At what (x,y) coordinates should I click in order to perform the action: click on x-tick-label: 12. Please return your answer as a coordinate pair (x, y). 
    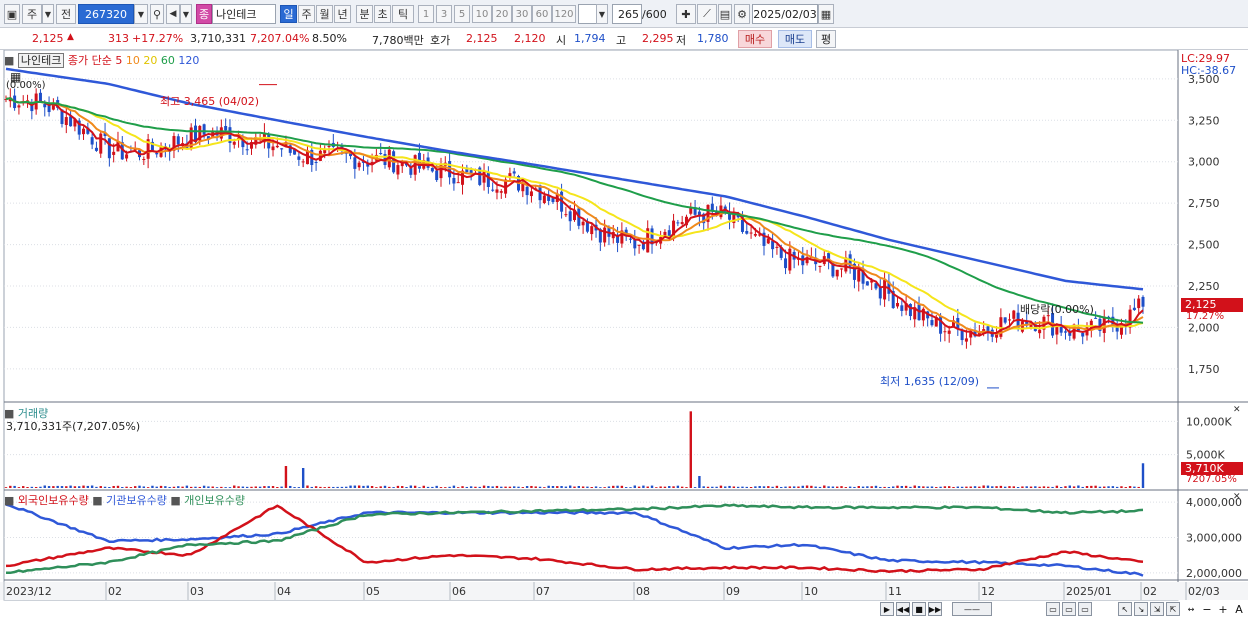
    Looking at the image, I should click on (988, 591).